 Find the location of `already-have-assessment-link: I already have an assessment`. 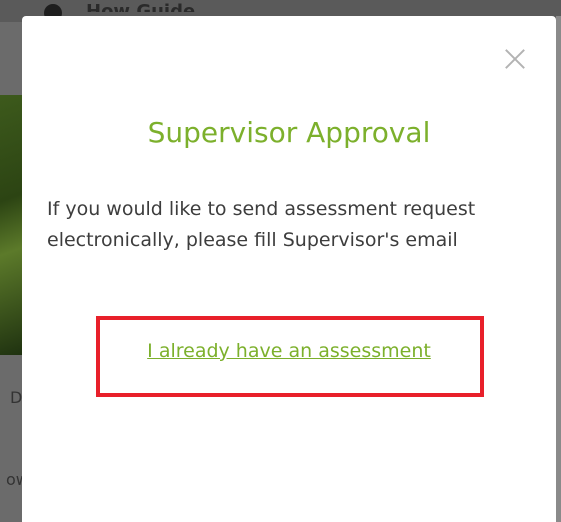

already-have-assessment-link: I already have an assessment is located at coordinates (289, 351).